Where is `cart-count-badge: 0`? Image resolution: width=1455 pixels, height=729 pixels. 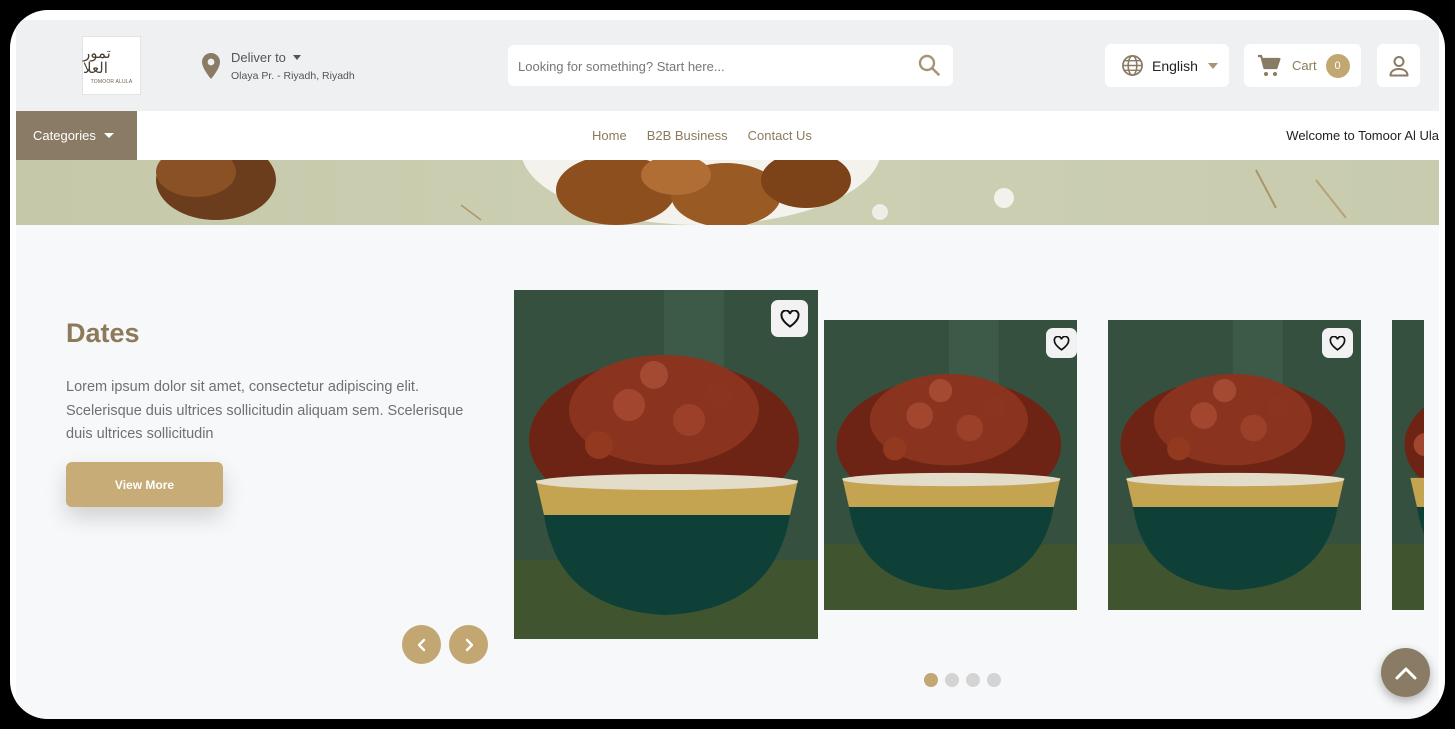
cart-count-badge: 0 is located at coordinates (1337, 65).